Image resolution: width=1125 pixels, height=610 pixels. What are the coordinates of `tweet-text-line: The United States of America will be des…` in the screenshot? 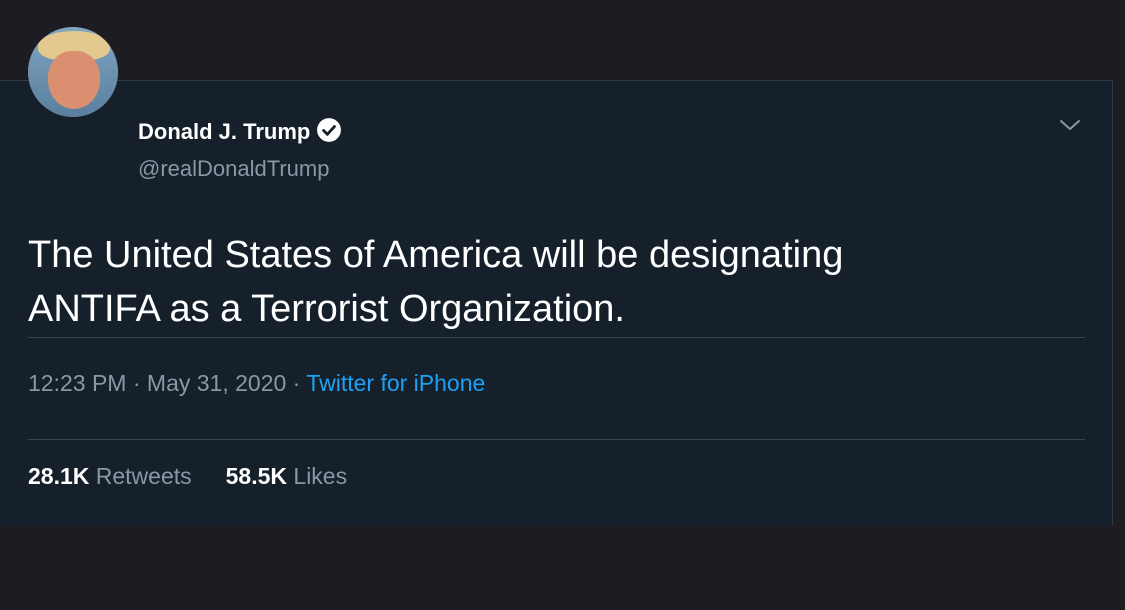 It's located at (436, 255).